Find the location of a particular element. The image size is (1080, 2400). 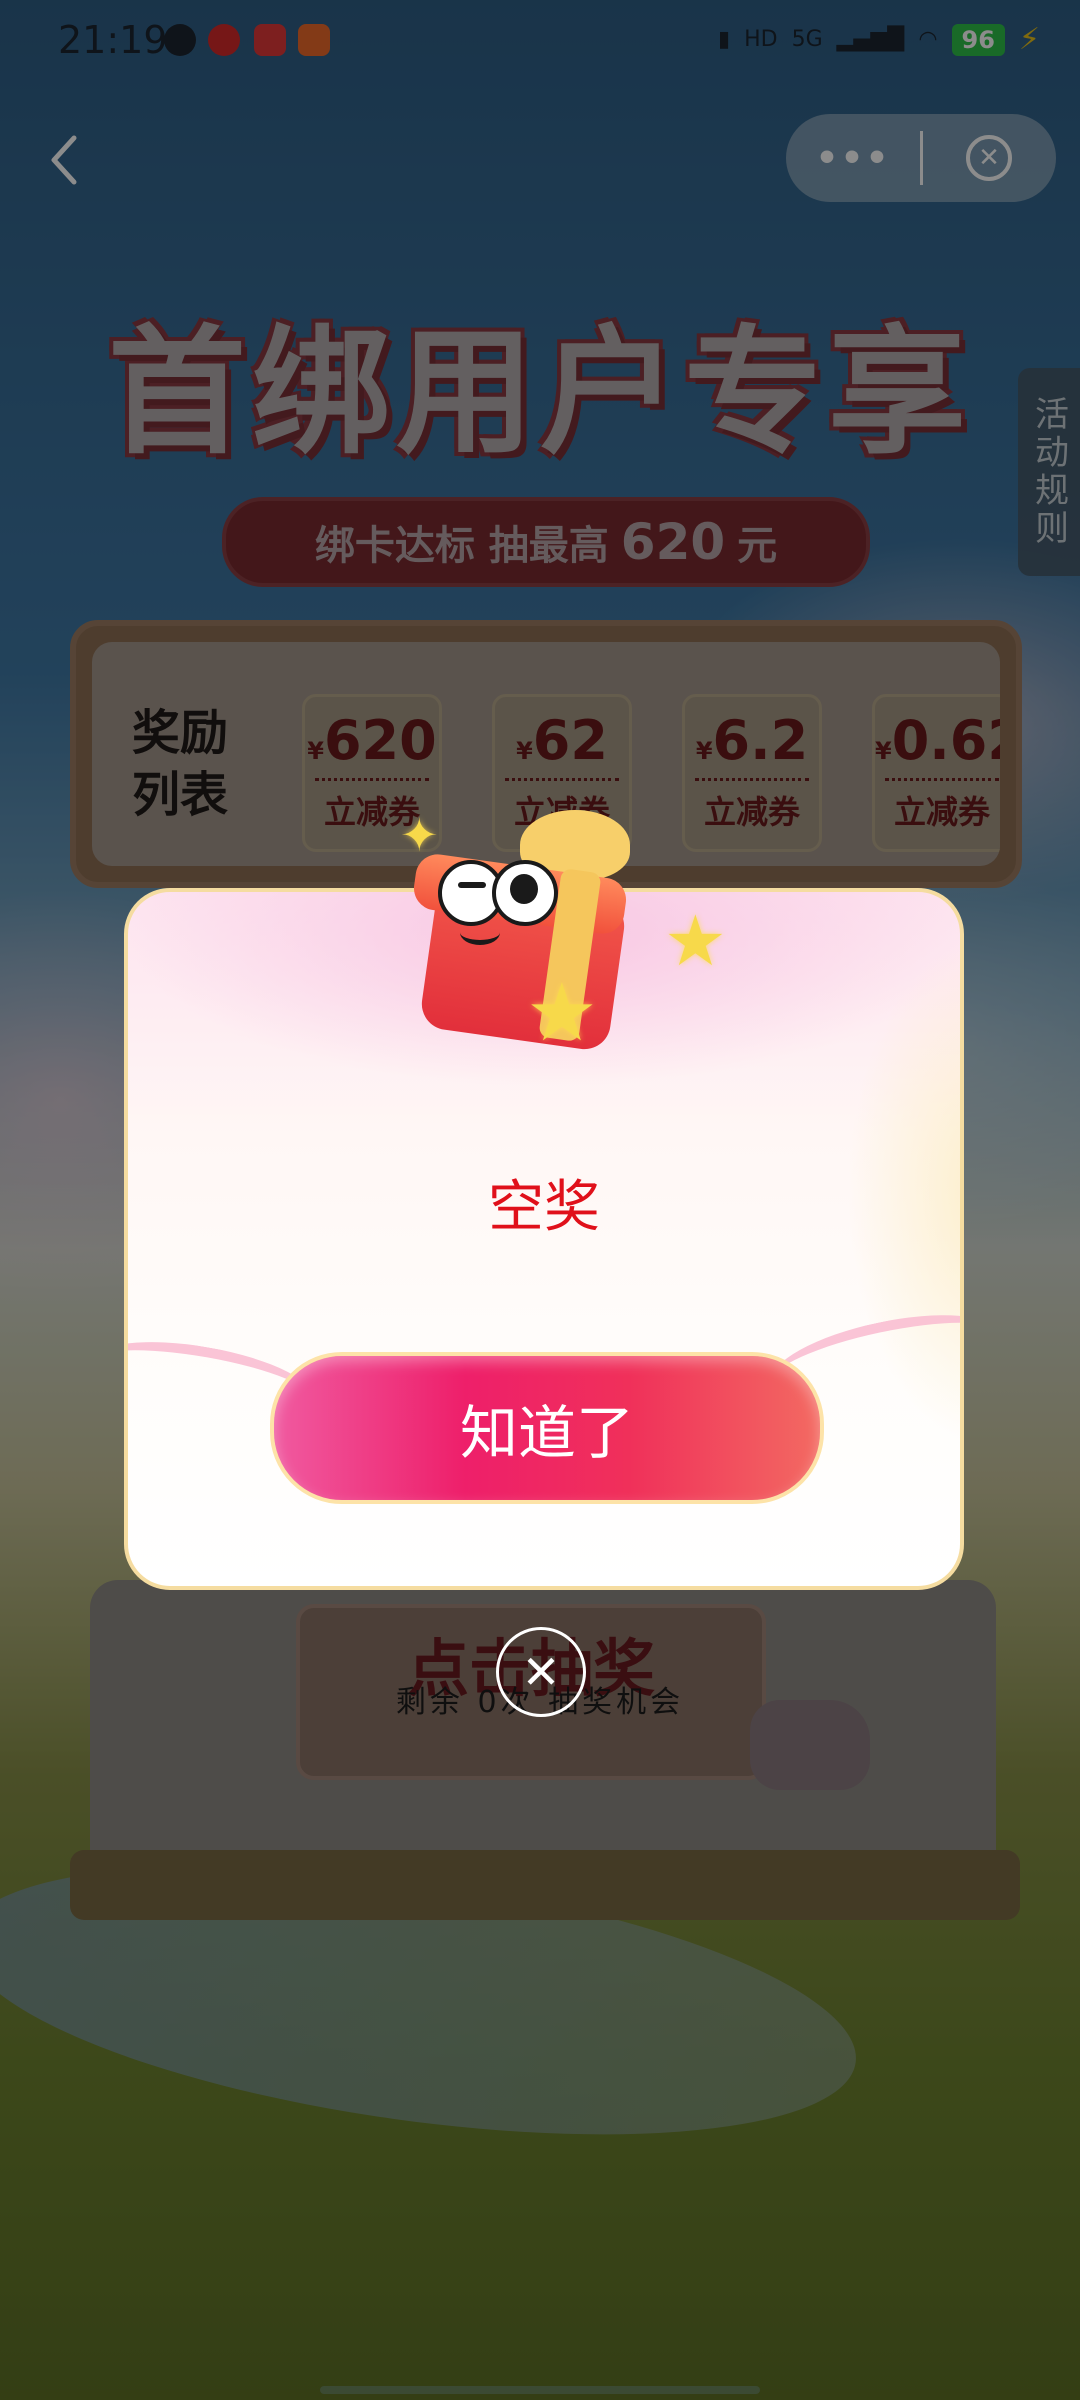

close-icon: ✕ is located at coordinates (541, 1672).